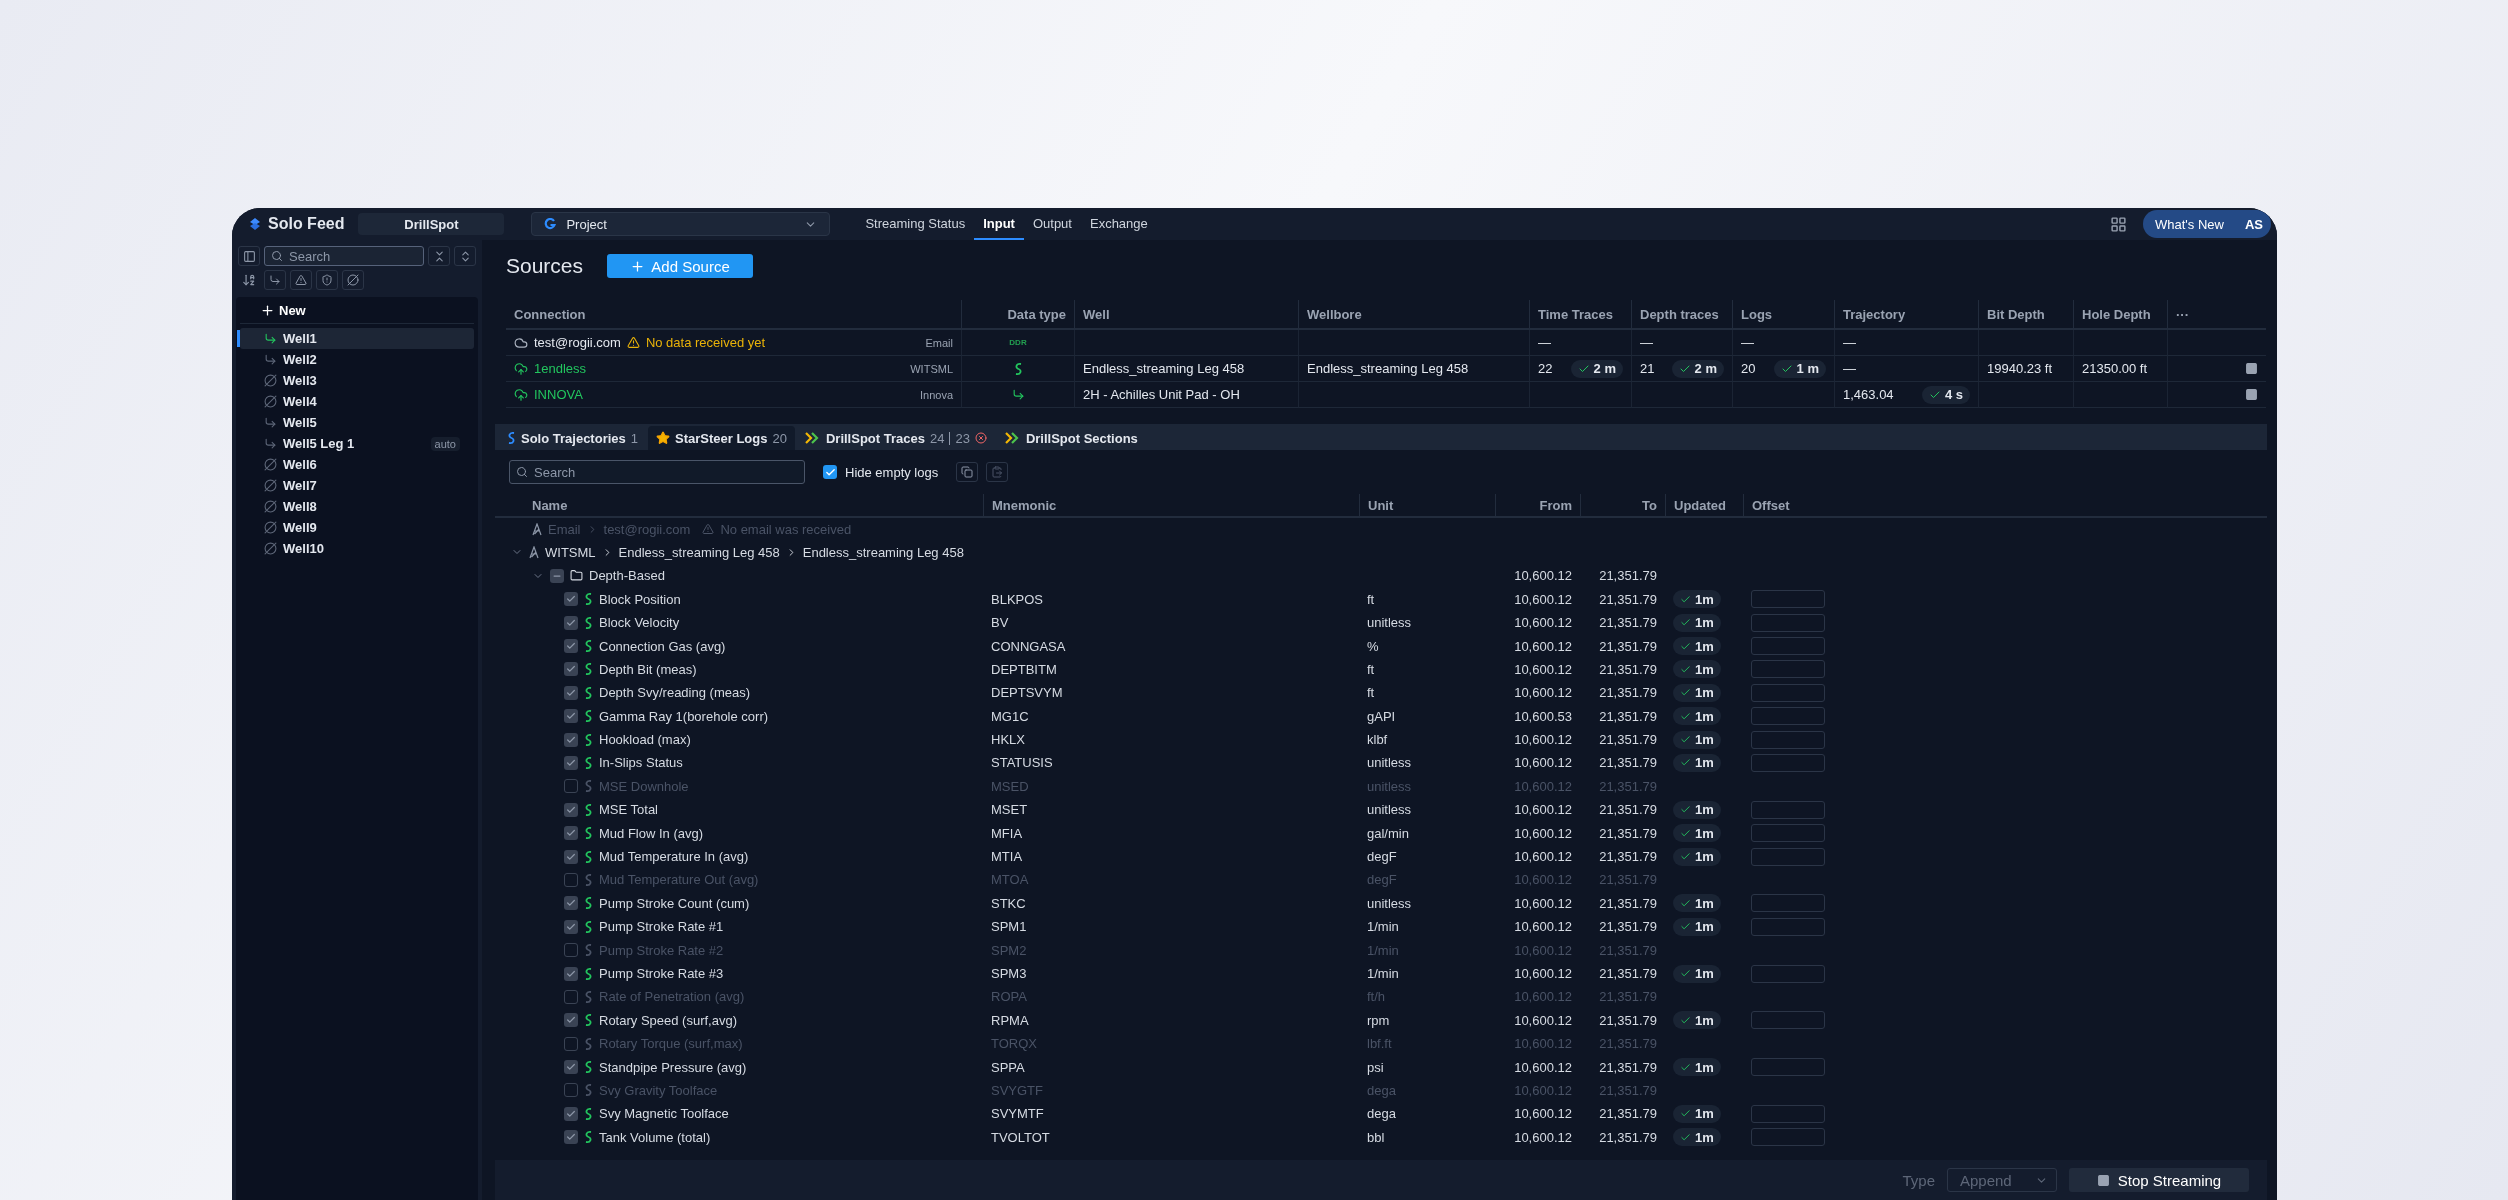  What do you see at coordinates (344, 256) in the screenshot?
I see `search-field: Search` at bounding box center [344, 256].